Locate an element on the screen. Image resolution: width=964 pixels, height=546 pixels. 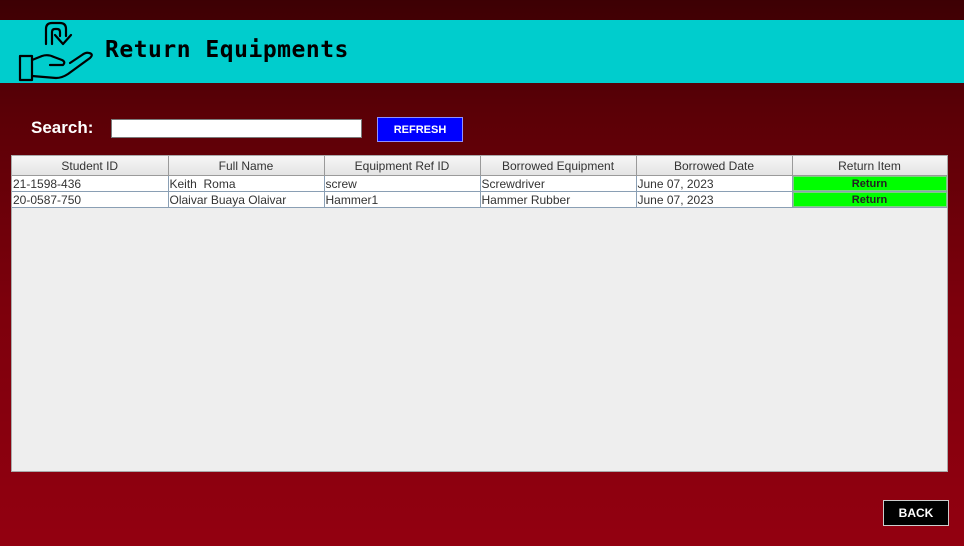
page-title: Return Equipments is located at coordinates (227, 50).